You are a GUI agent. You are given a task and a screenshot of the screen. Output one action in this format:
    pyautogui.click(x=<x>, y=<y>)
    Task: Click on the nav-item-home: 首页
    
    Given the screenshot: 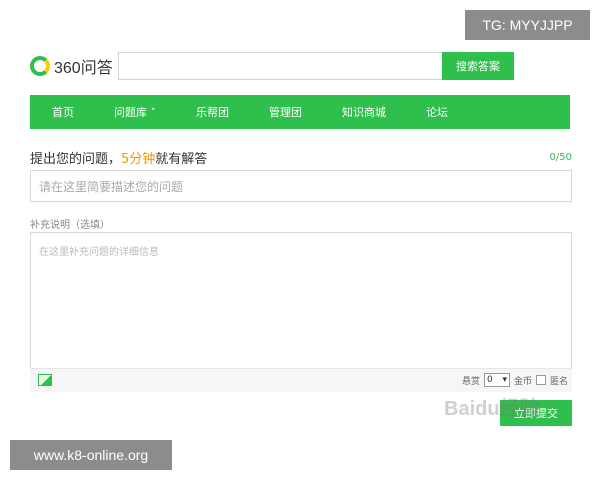 What is the action you would take?
    pyautogui.click(x=62, y=112)
    